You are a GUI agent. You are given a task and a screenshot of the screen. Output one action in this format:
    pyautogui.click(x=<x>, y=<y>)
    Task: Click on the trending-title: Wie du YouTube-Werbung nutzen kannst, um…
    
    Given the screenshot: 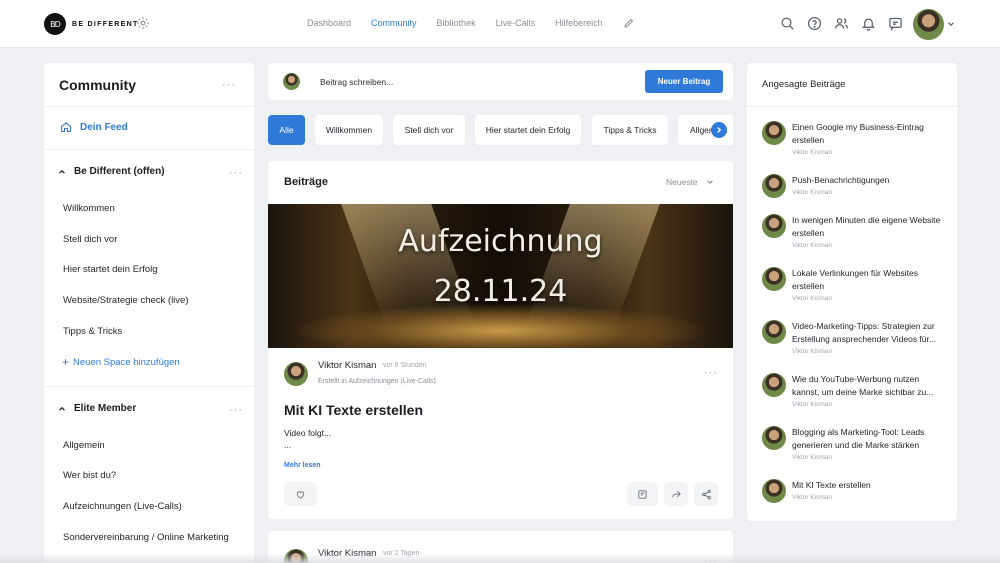 What is the action you would take?
    pyautogui.click(x=869, y=386)
    